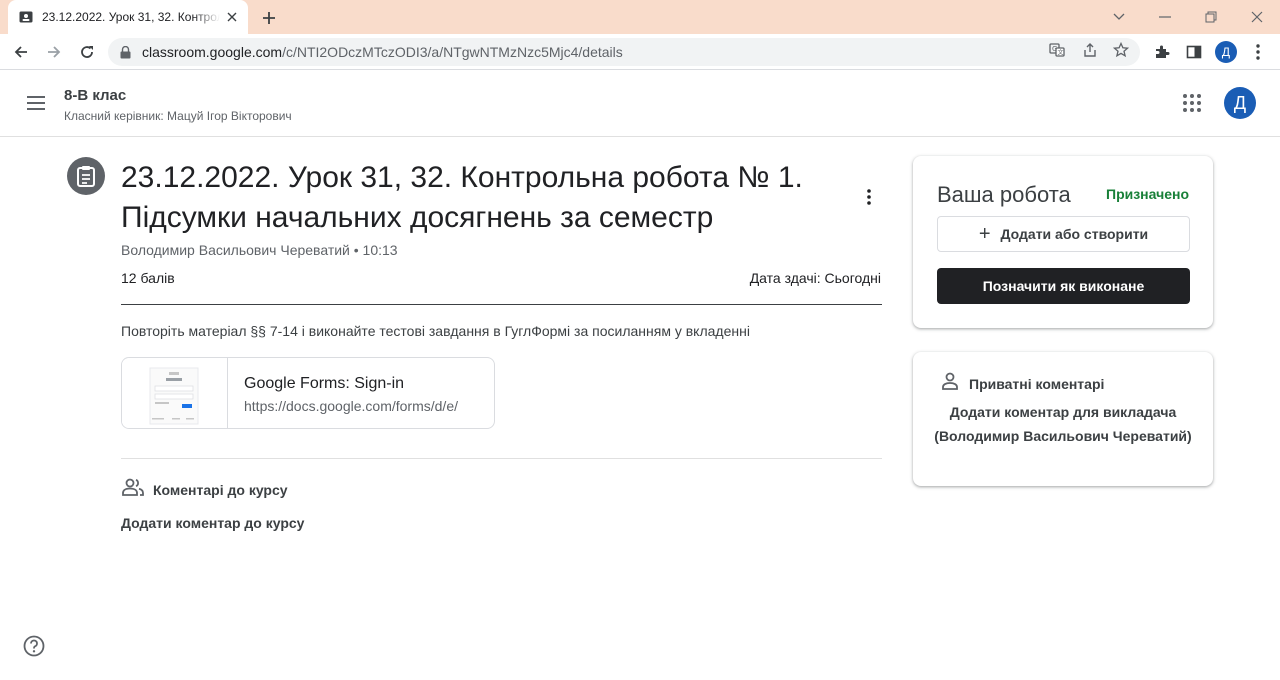 This screenshot has width=1280, height=680. I want to click on more-vert-icon, so click(869, 197).